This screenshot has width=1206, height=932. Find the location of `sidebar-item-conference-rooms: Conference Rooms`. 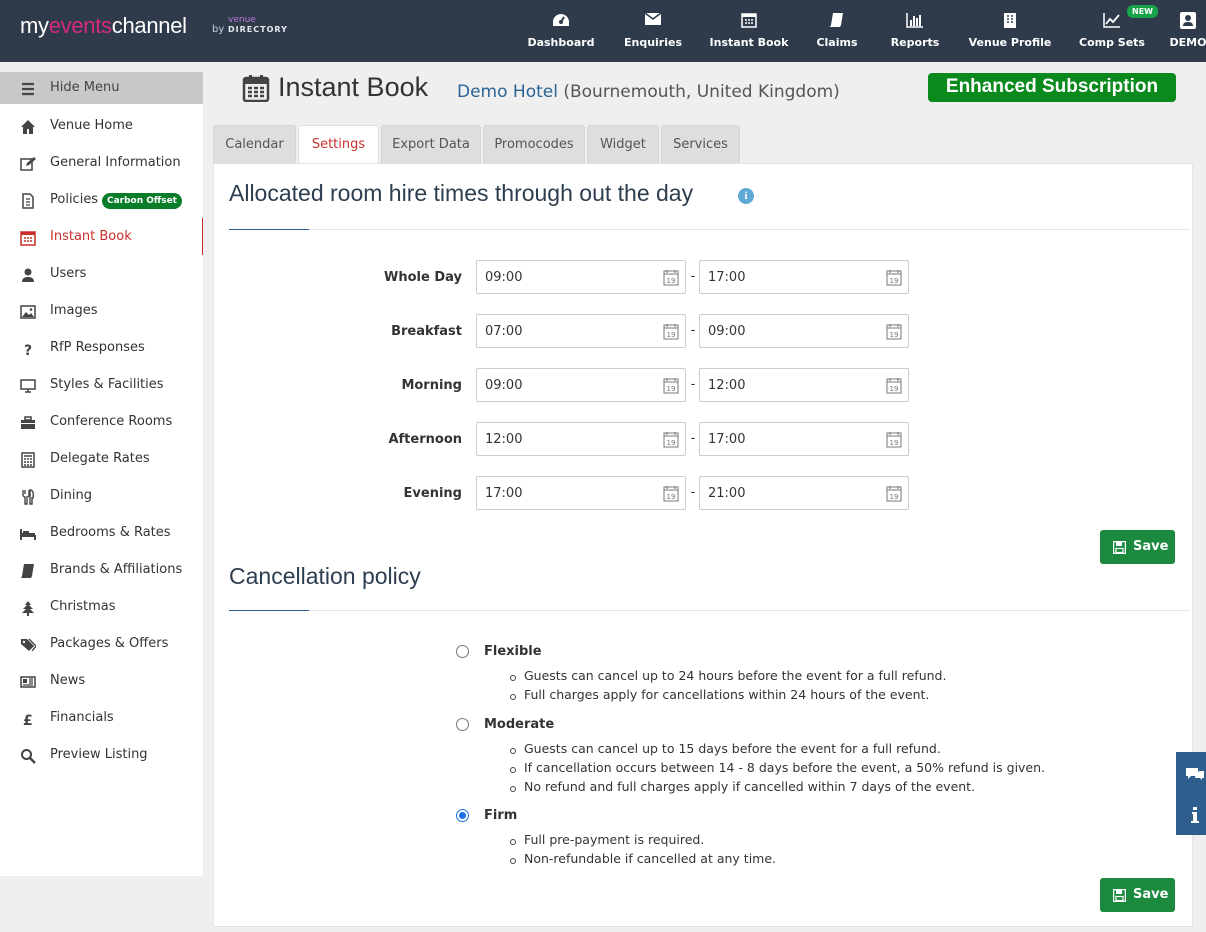

sidebar-item-conference-rooms: Conference Rooms is located at coordinates (101, 421).